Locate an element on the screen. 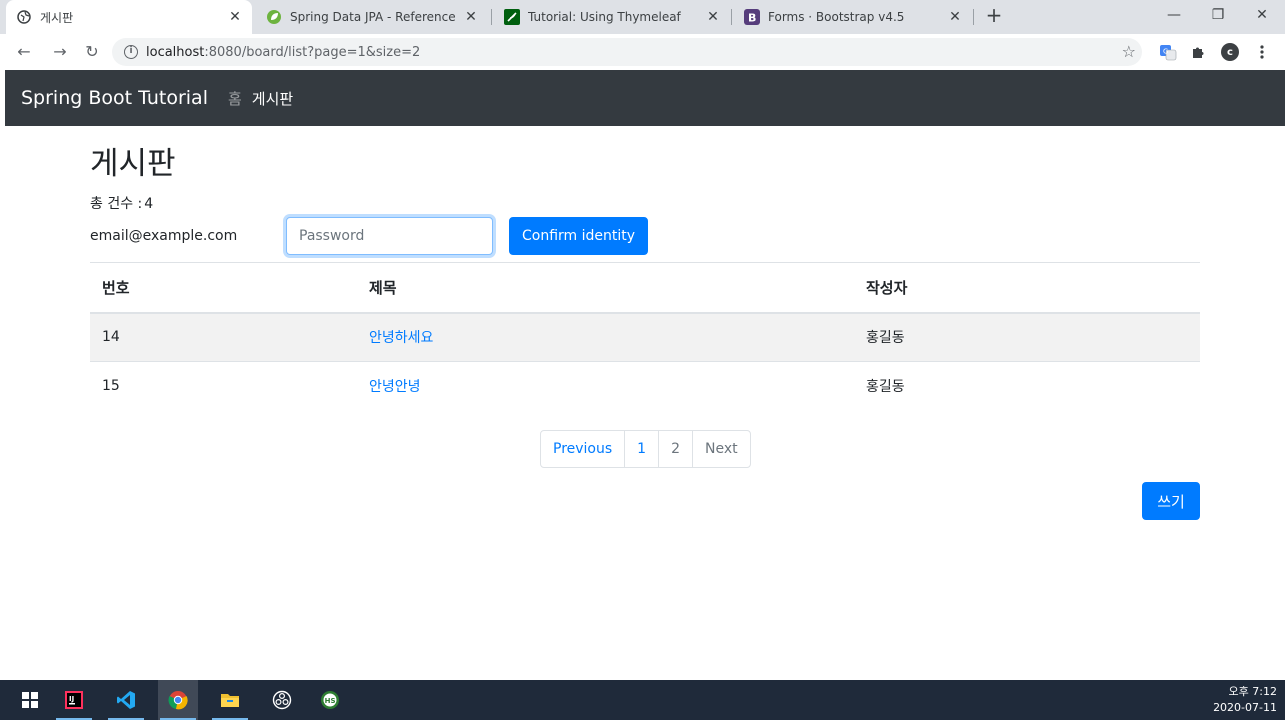  back-arrow-icon: ← is located at coordinates (24, 52).